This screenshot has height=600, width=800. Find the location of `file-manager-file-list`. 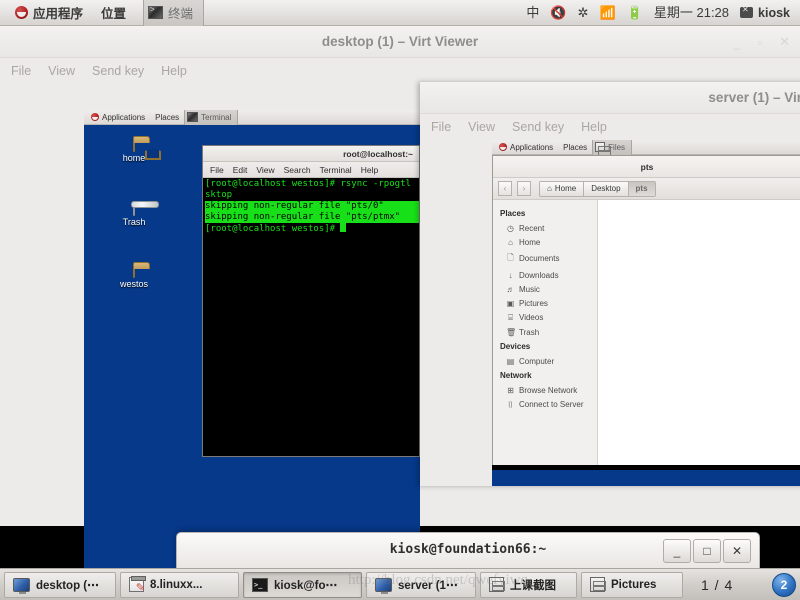

file-manager-file-list is located at coordinates (699, 332).